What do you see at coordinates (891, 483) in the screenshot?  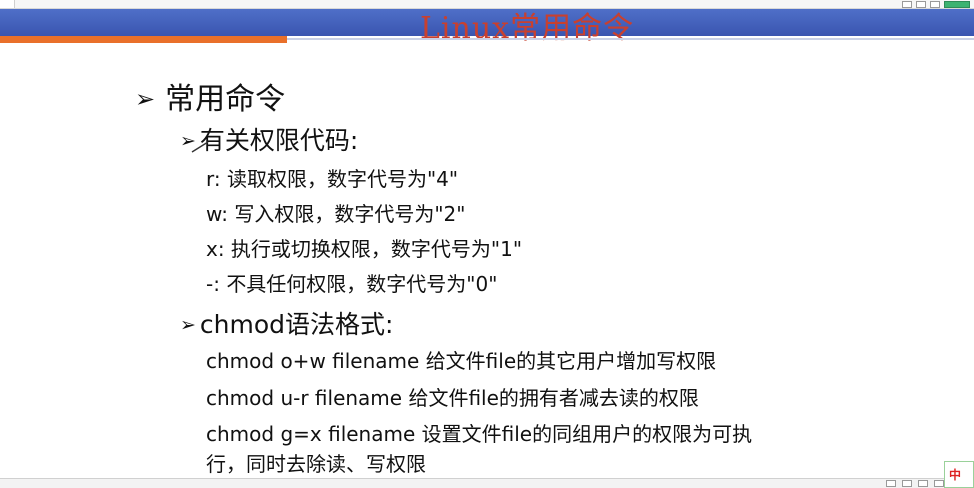 I see `normal-view-icon` at bounding box center [891, 483].